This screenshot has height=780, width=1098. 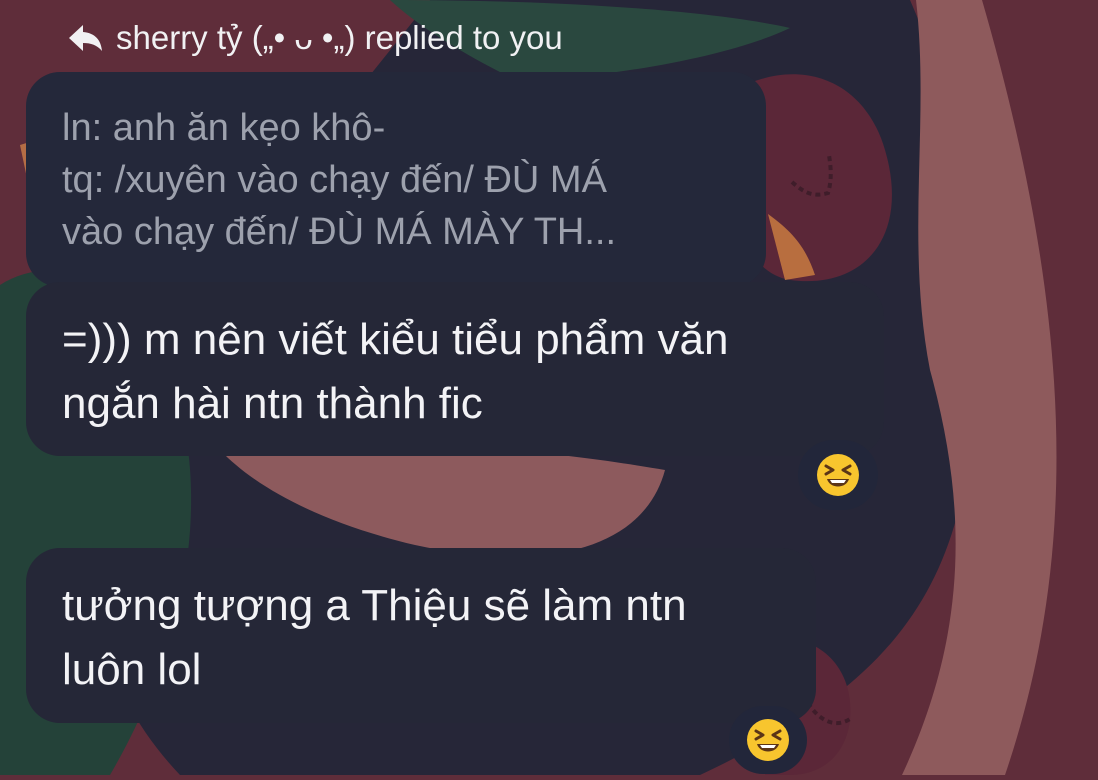 I want to click on message-text-line: ngắn hài ntn thành fic, so click(x=272, y=403).